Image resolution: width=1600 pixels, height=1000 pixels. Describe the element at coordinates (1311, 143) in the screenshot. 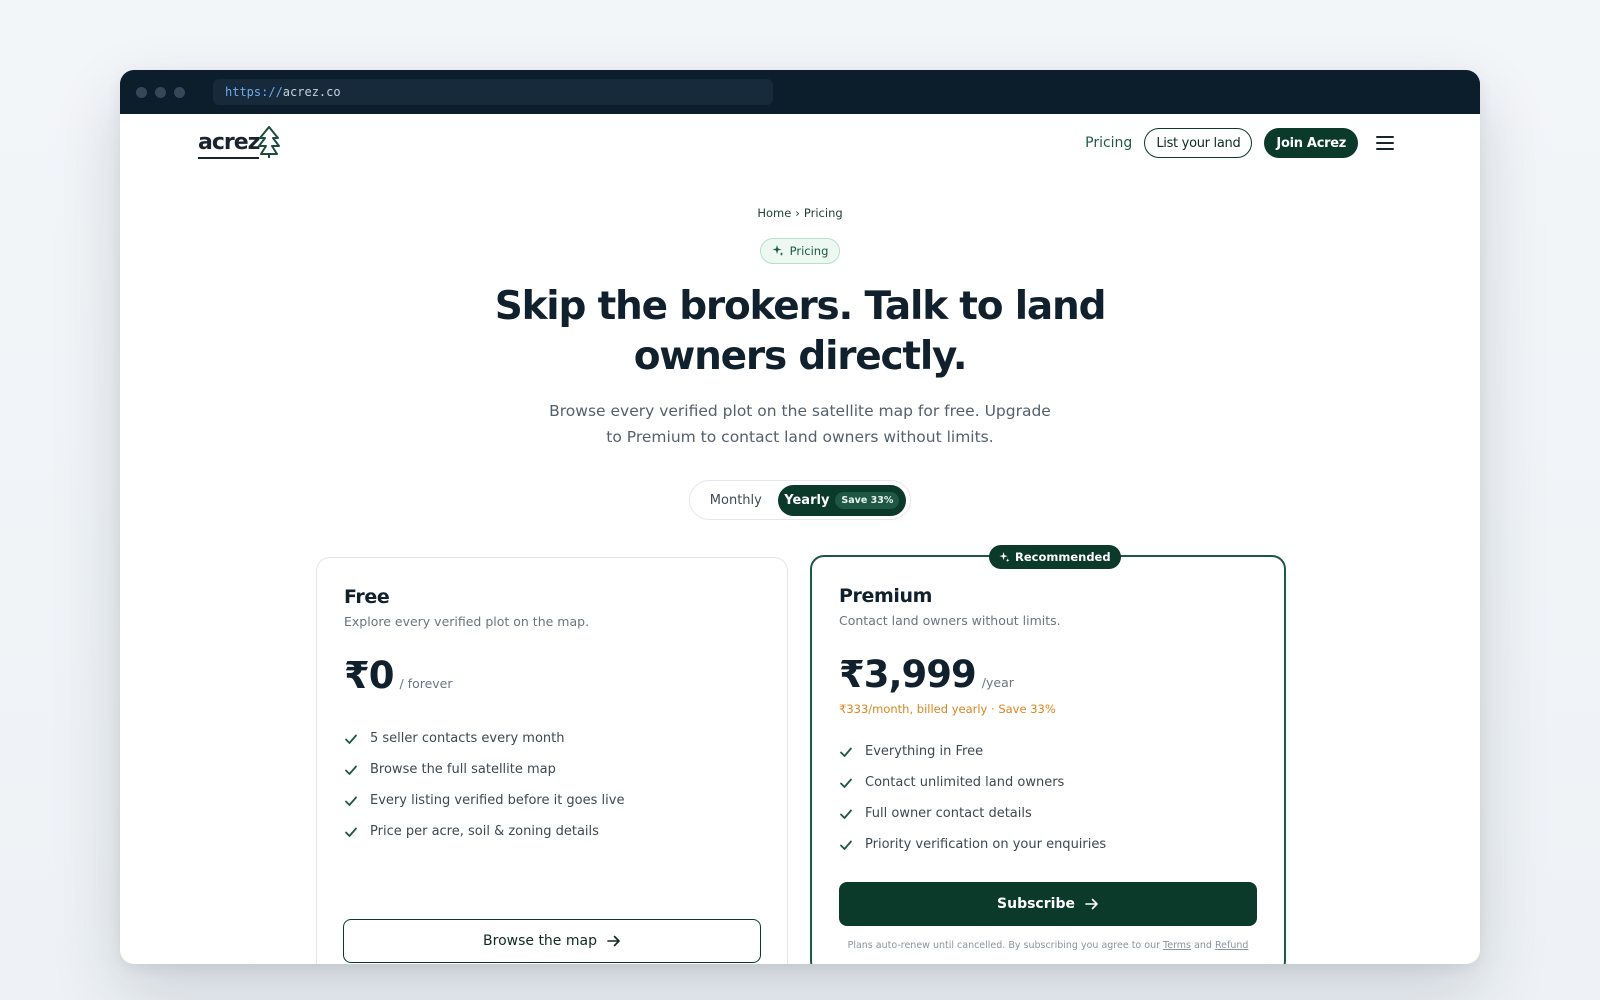

I see `join-acrez-button: Join Acrez` at that location.